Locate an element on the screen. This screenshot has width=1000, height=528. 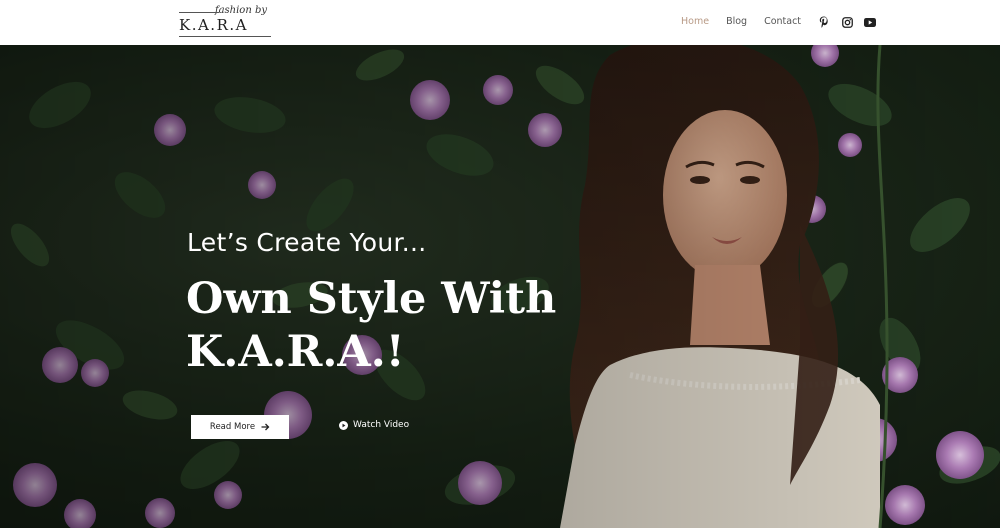
read-more-button: Read More is located at coordinates (240, 427).